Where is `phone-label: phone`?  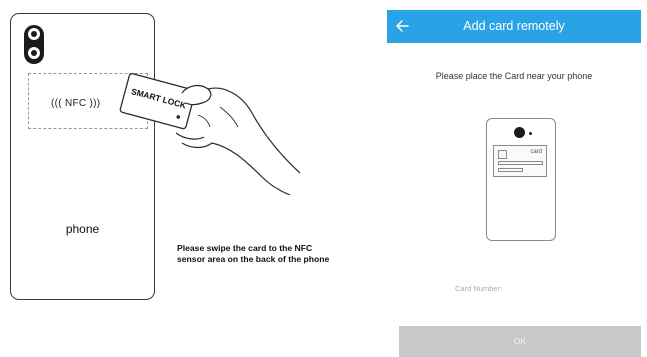
phone-label: phone is located at coordinates (82, 229).